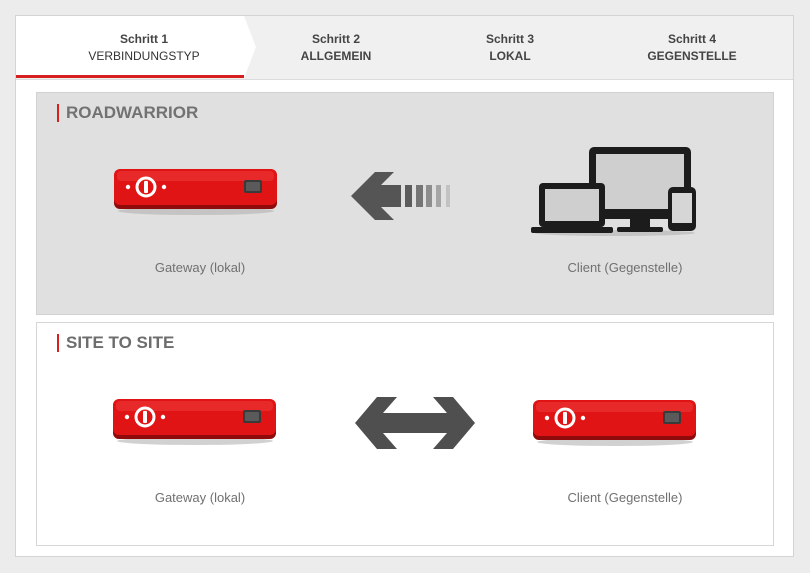 Image resolution: width=810 pixels, height=573 pixels. What do you see at coordinates (115, 343) in the screenshot?
I see `site-to-site-title: SITE TO SITE` at bounding box center [115, 343].